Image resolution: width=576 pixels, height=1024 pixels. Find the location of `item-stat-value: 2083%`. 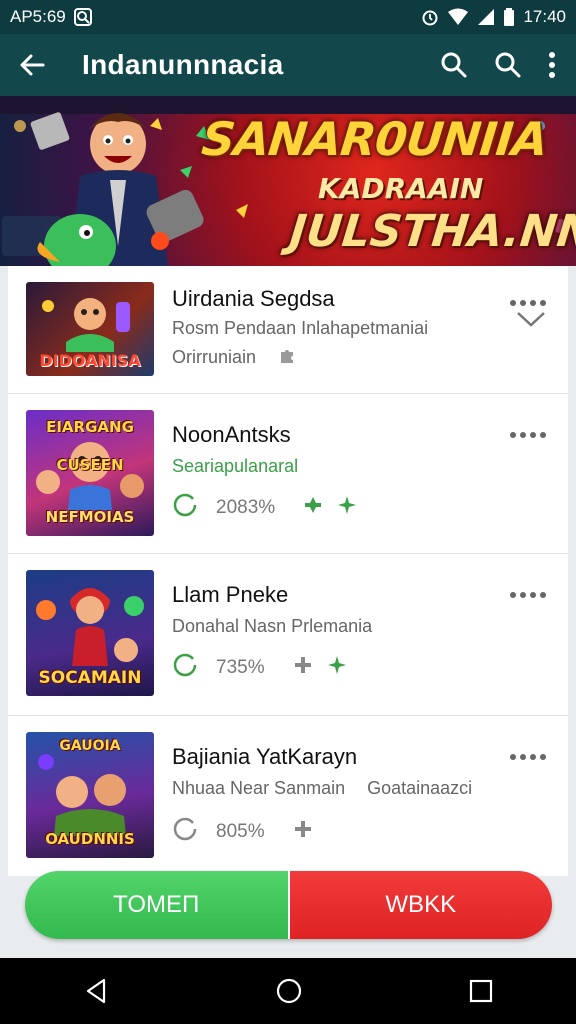

item-stat-value: 2083% is located at coordinates (246, 507).